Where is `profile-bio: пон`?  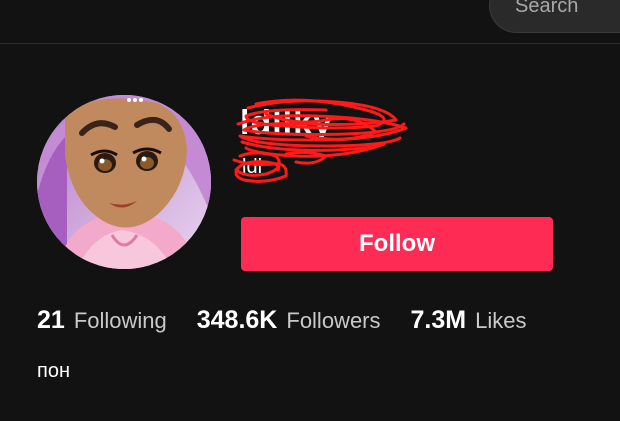
profile-bio: пон is located at coordinates (53, 371).